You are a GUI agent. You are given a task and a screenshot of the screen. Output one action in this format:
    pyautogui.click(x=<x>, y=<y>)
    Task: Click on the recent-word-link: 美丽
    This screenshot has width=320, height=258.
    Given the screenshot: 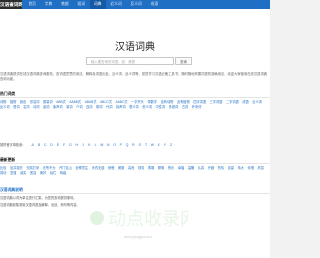 What is the action you would take?
    pyautogui.click(x=121, y=168)
    